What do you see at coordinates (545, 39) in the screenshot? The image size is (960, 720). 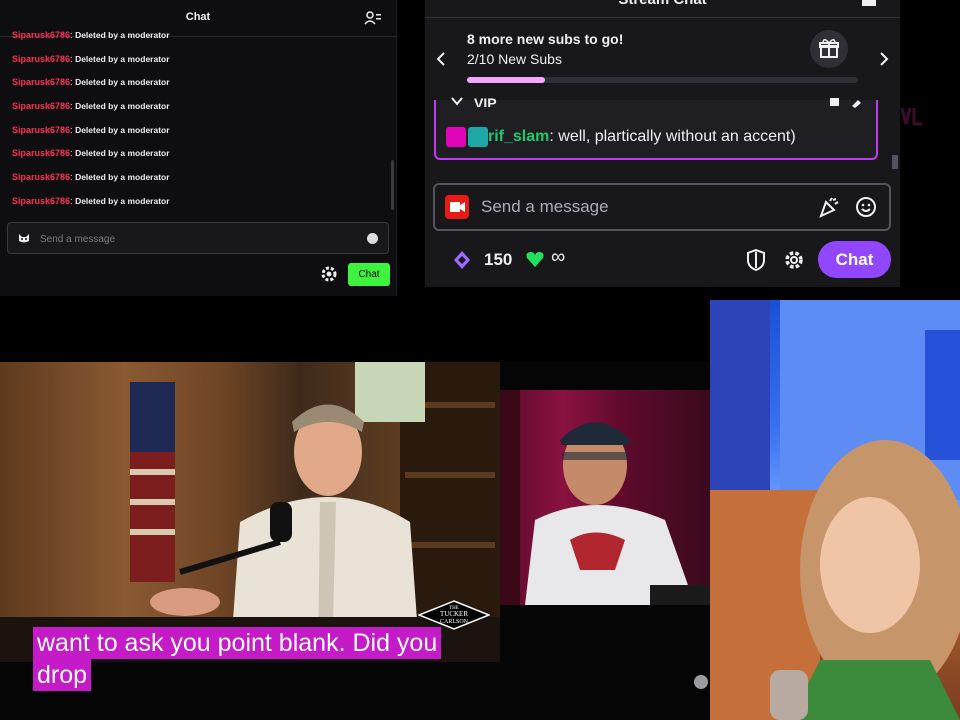 I see `hype-title: 8 more new subs to go!` at bounding box center [545, 39].